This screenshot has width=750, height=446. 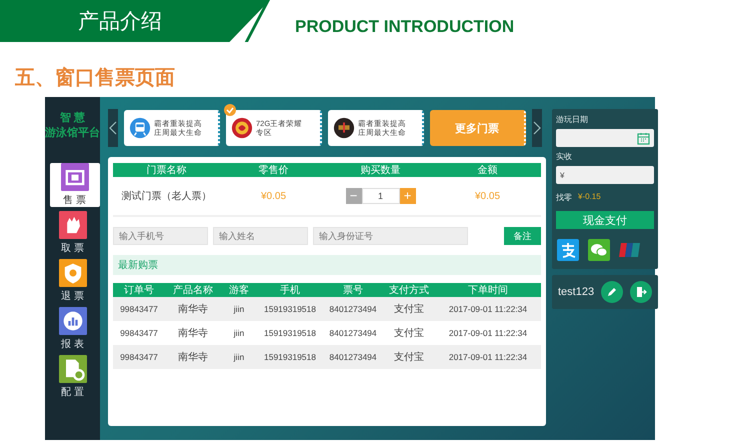 I want to click on calendar-icon, so click(x=643, y=138).